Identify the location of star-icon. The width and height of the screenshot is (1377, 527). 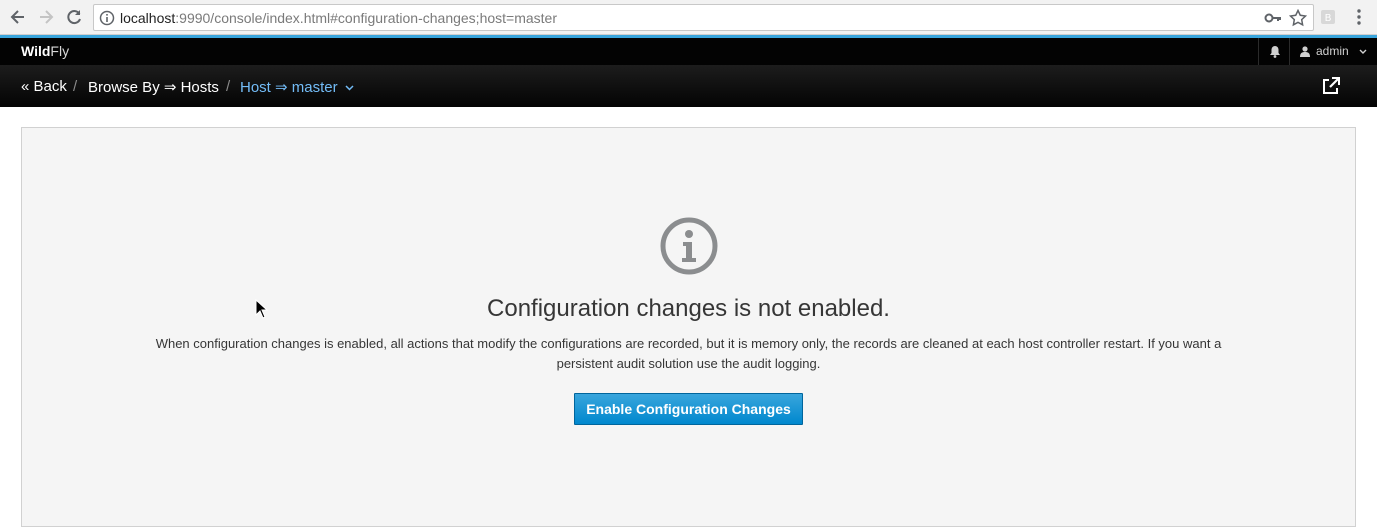
(1298, 17).